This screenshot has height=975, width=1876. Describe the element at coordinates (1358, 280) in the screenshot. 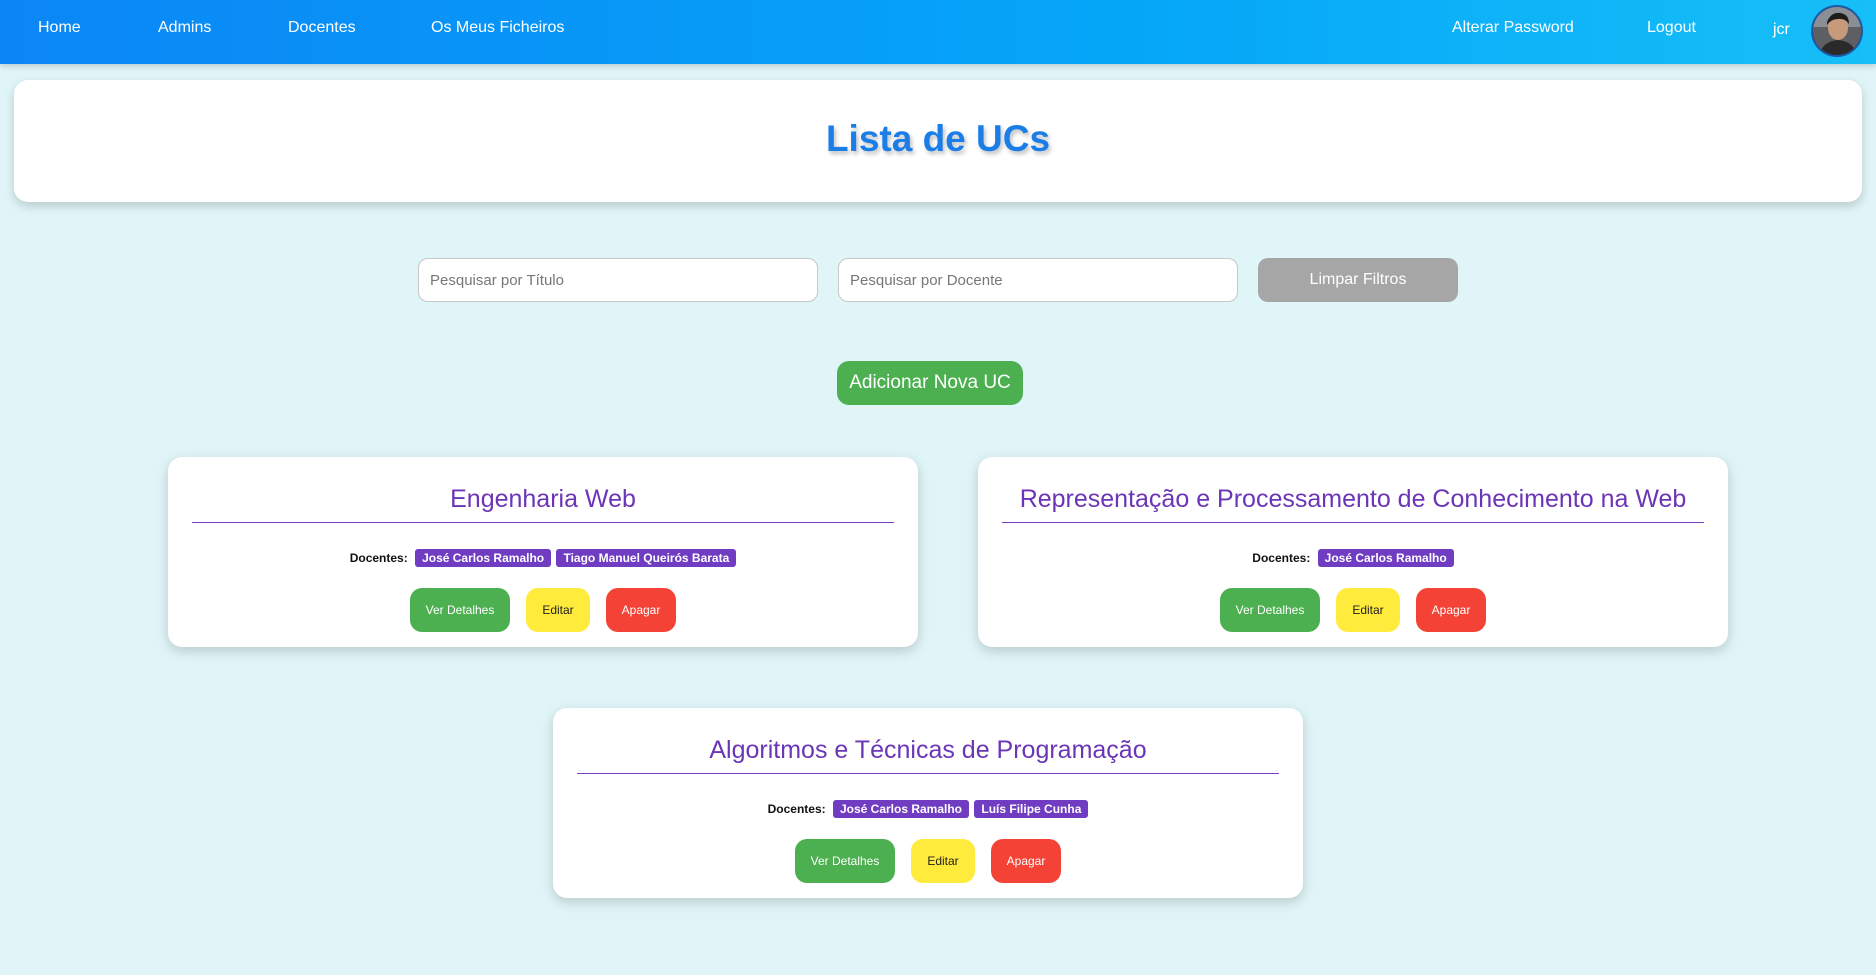

I see `clear-filters-button: Limpar Filtros` at that location.